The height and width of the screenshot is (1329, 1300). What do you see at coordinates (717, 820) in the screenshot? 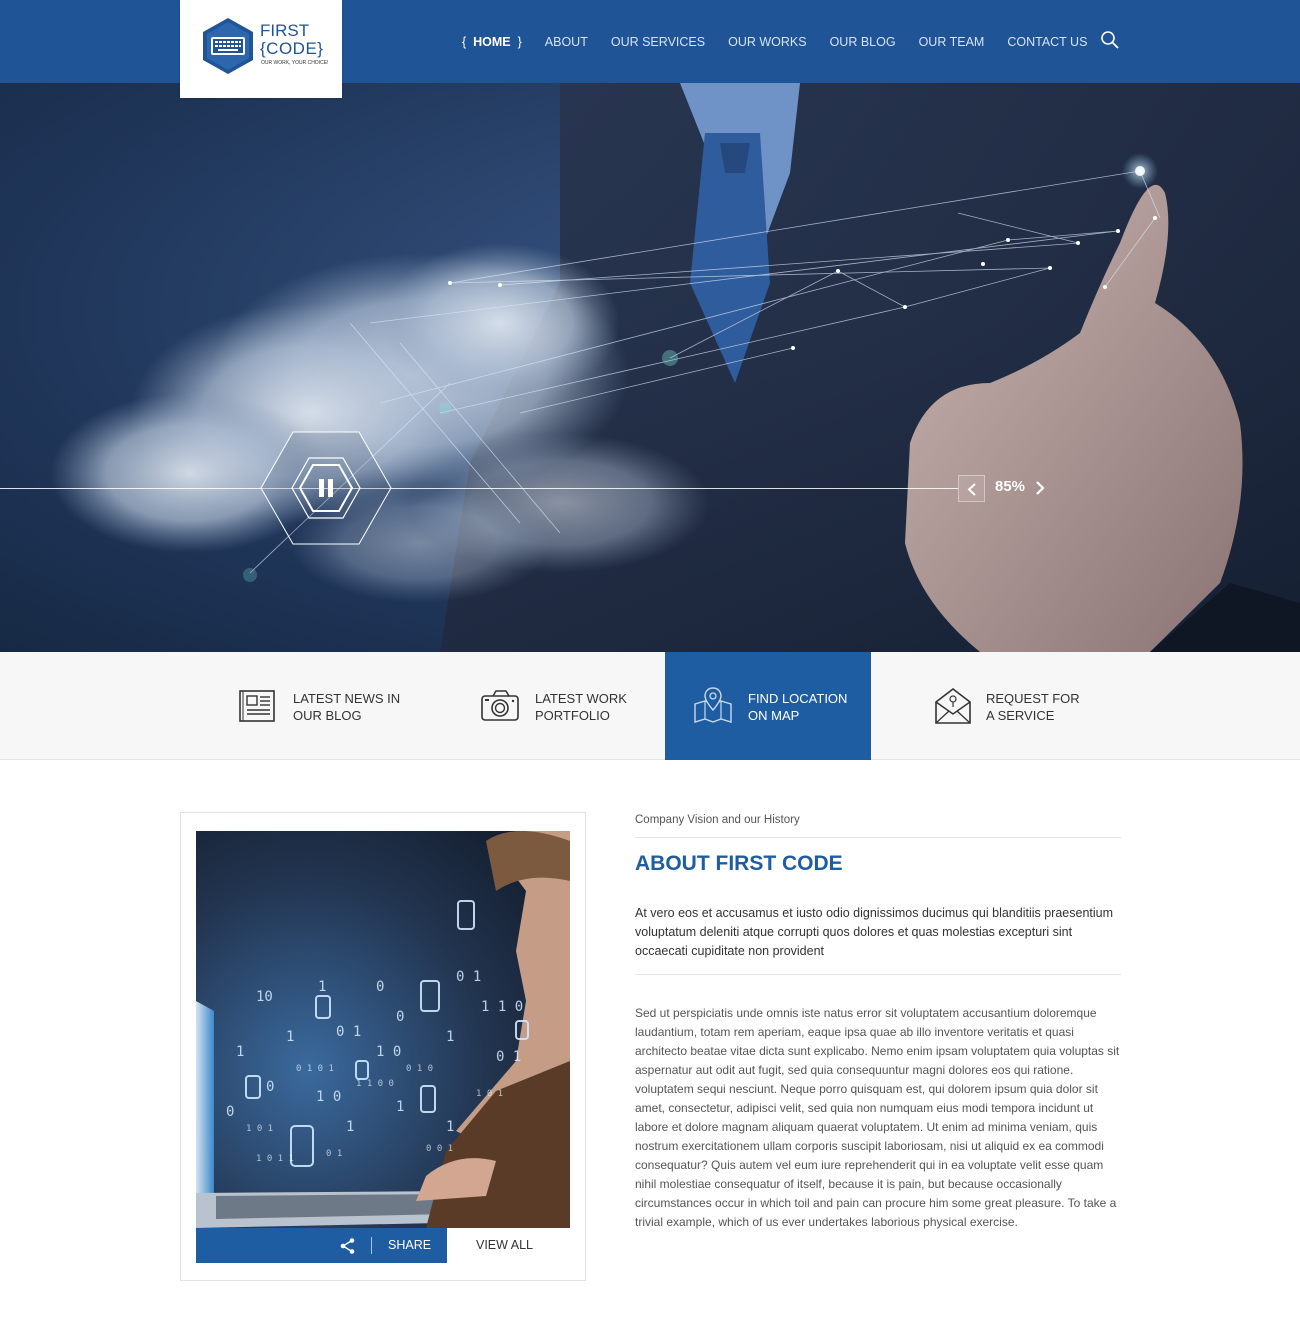
I see `section-eyebrow: Company Vision and our History` at bounding box center [717, 820].